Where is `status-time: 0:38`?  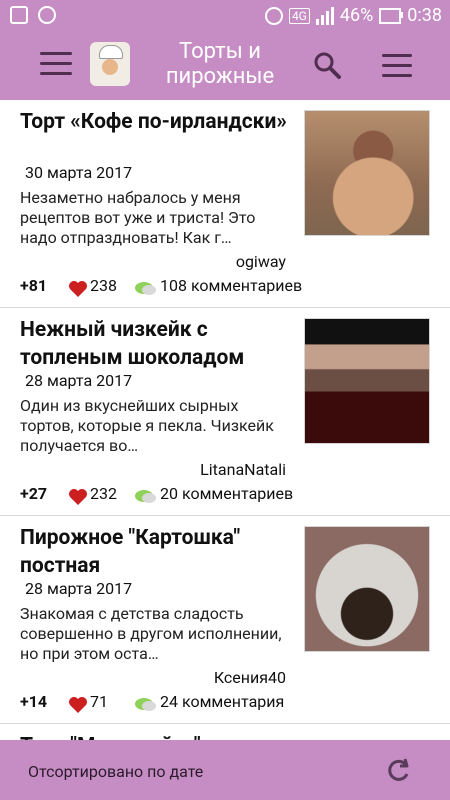 status-time: 0:38 is located at coordinates (424, 15).